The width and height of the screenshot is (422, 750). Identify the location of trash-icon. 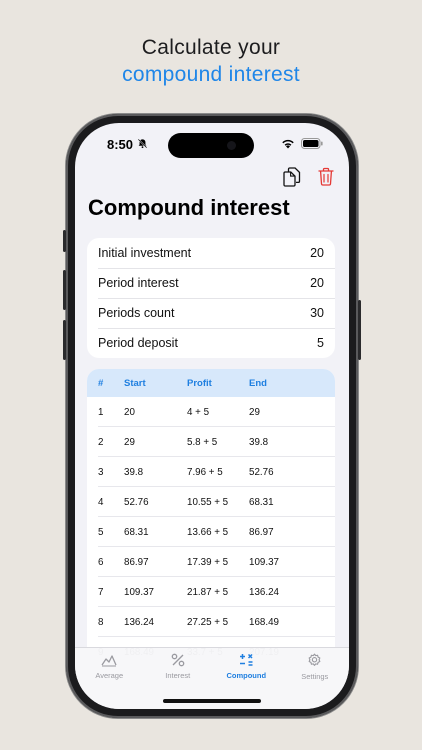
(326, 176).